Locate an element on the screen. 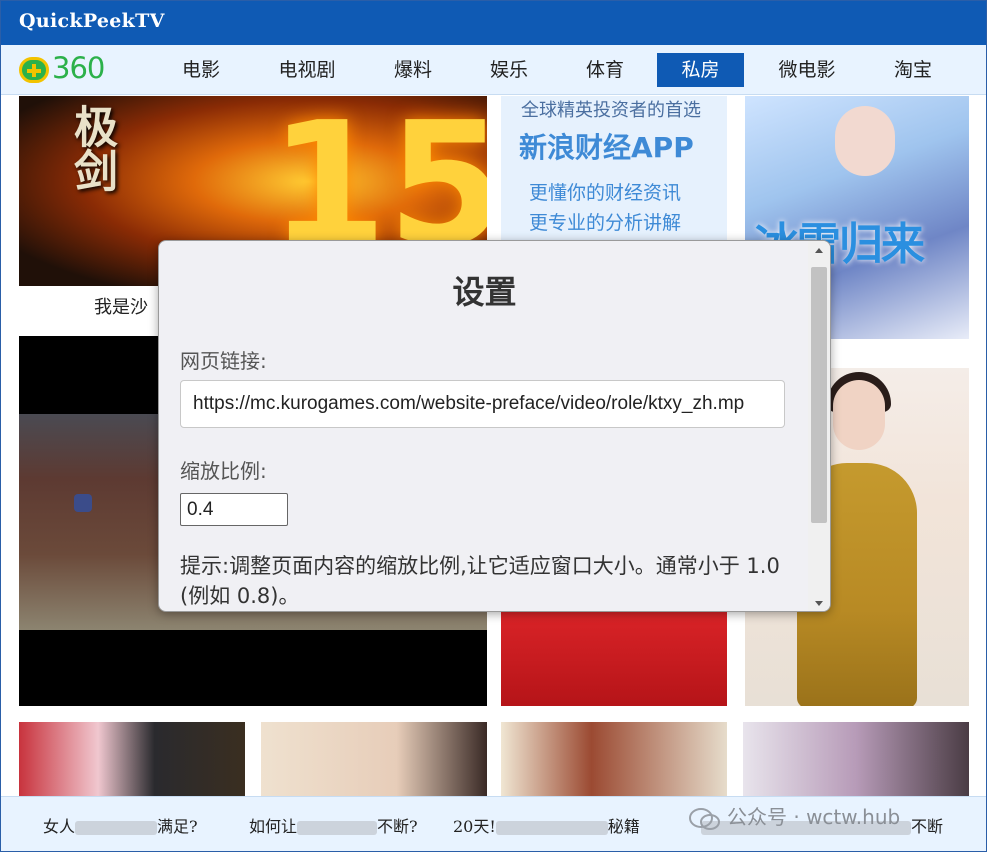 This screenshot has height=852, width=987. watermark-text: 公众号 · wctw.hub is located at coordinates (814, 817).